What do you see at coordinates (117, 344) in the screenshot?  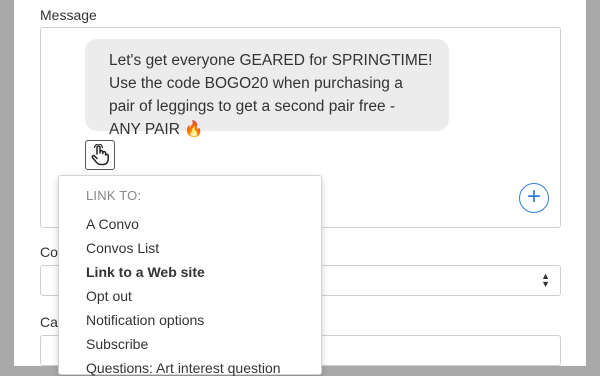 I see `link-menu-item-subscribe: Subscribe` at bounding box center [117, 344].